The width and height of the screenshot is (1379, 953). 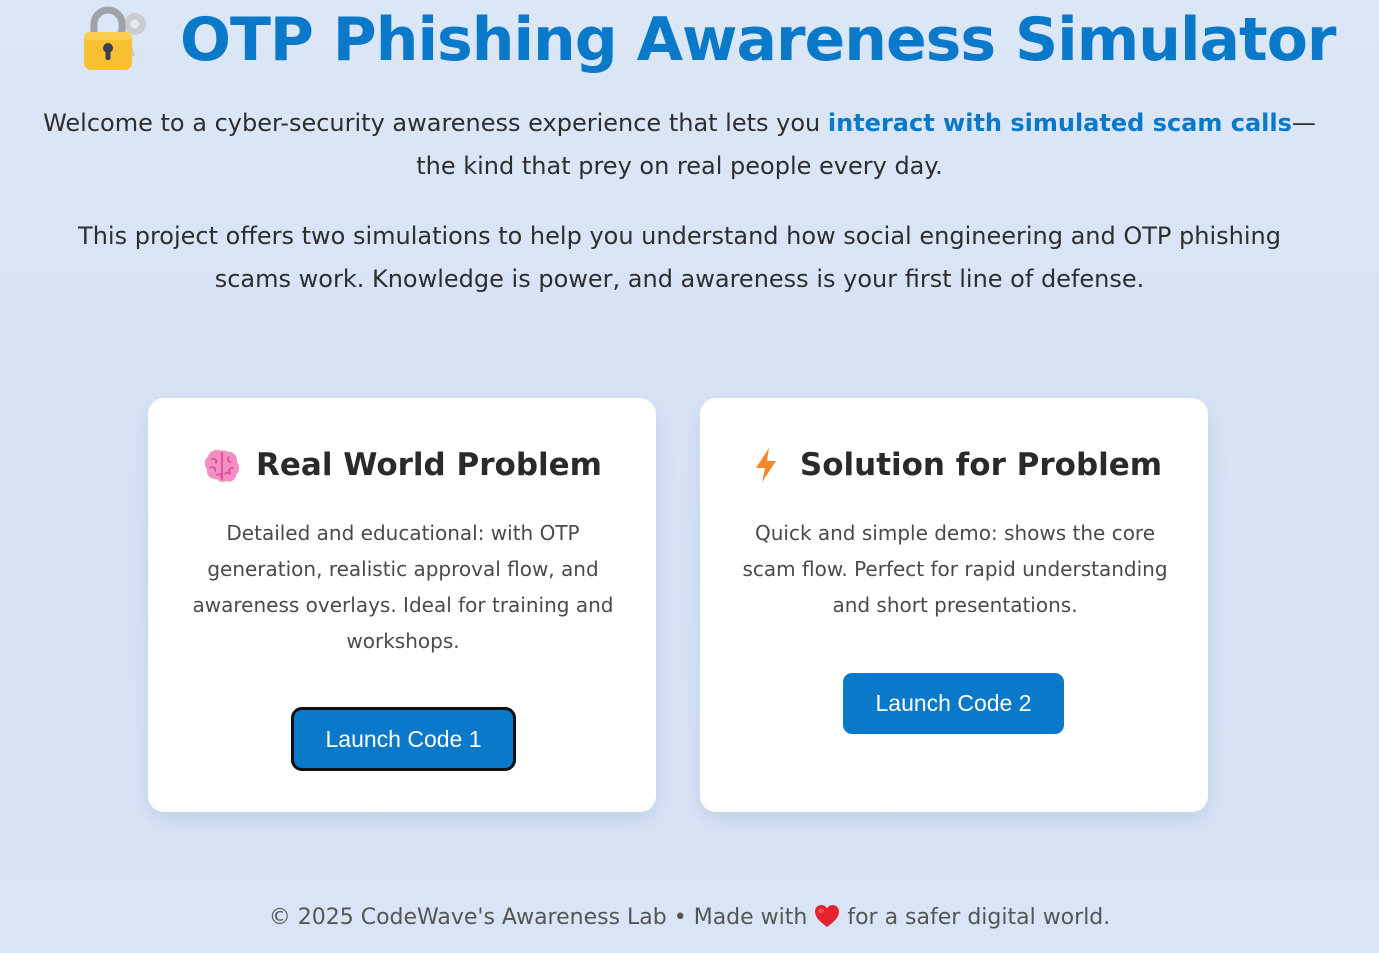 I want to click on page-title: OTP Phishing Awareness Simulator, so click(x=758, y=40).